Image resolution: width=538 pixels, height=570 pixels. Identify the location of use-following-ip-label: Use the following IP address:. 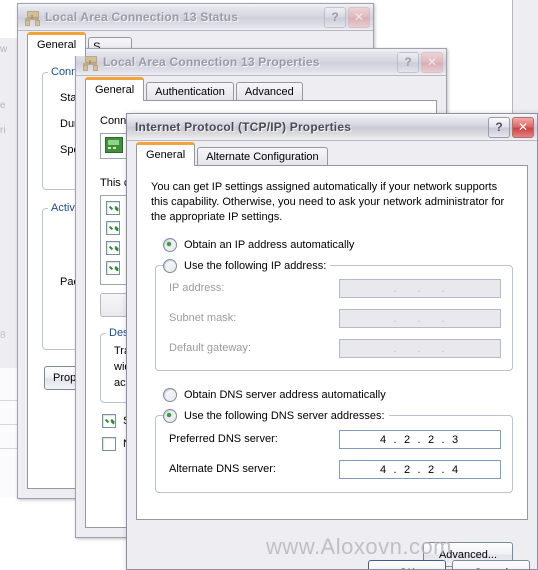
(255, 265).